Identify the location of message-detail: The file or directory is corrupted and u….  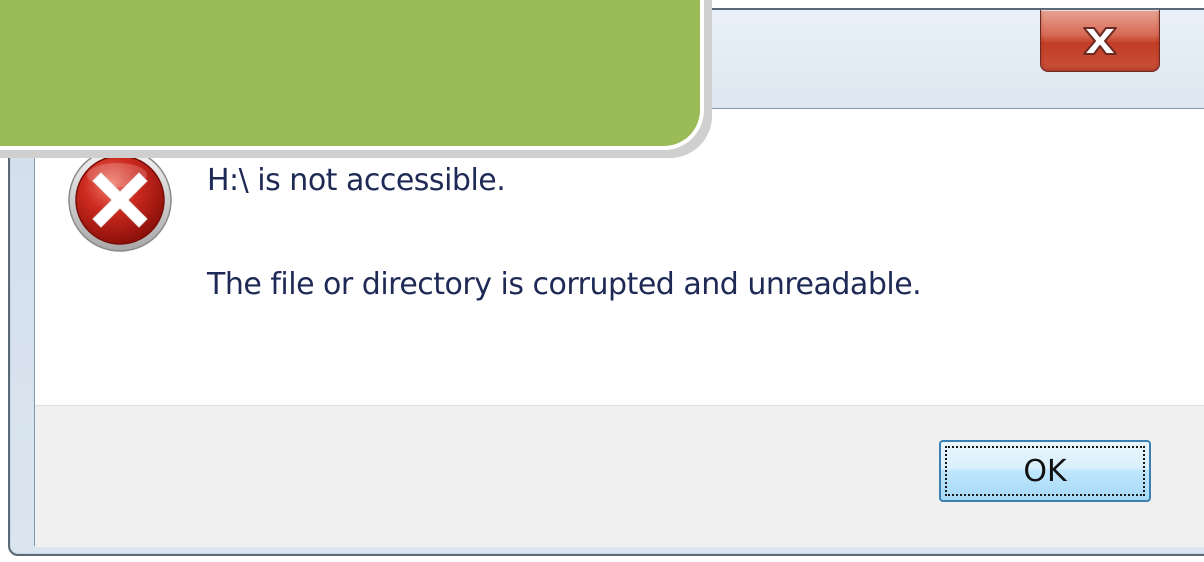
(564, 284).